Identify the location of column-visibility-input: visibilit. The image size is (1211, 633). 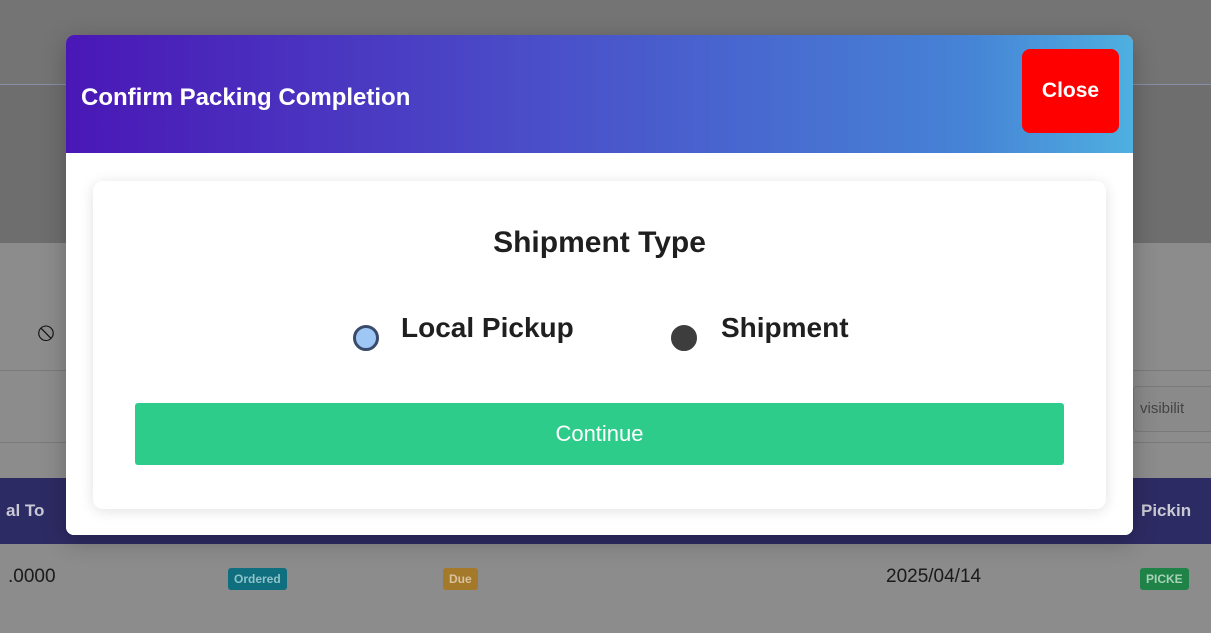
(1172, 409).